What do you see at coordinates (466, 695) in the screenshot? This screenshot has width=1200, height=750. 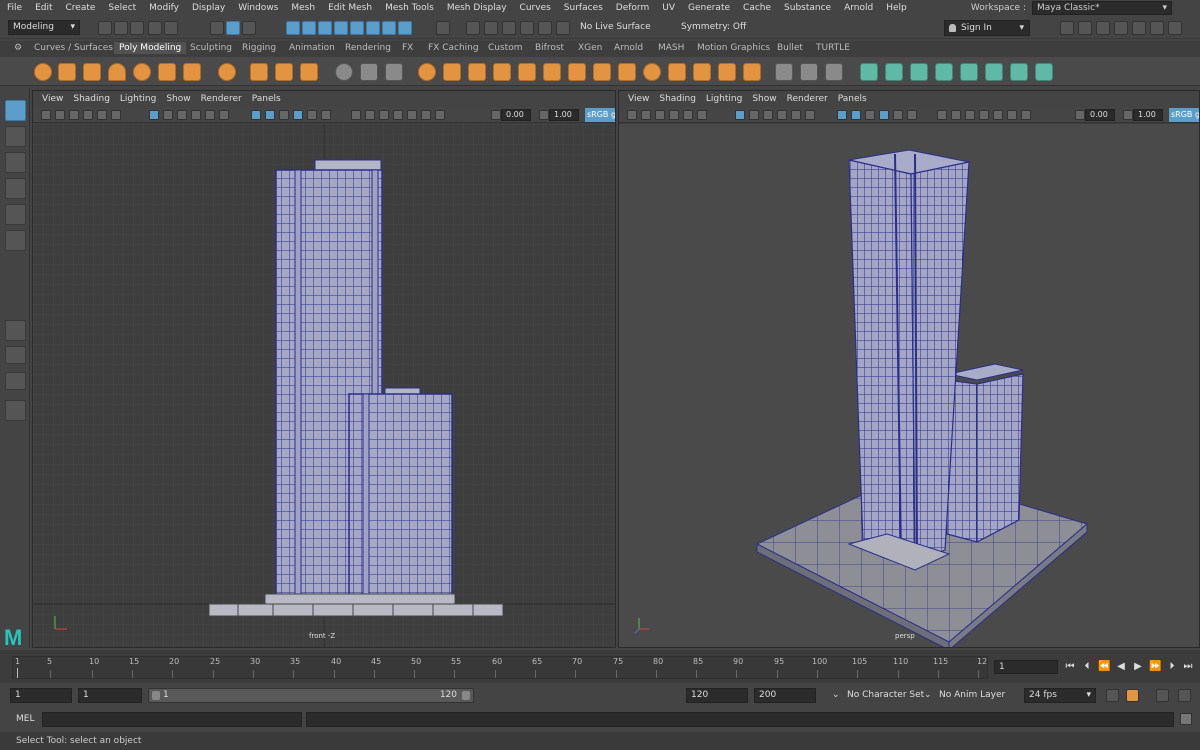 I see `range-end-handle` at bounding box center [466, 695].